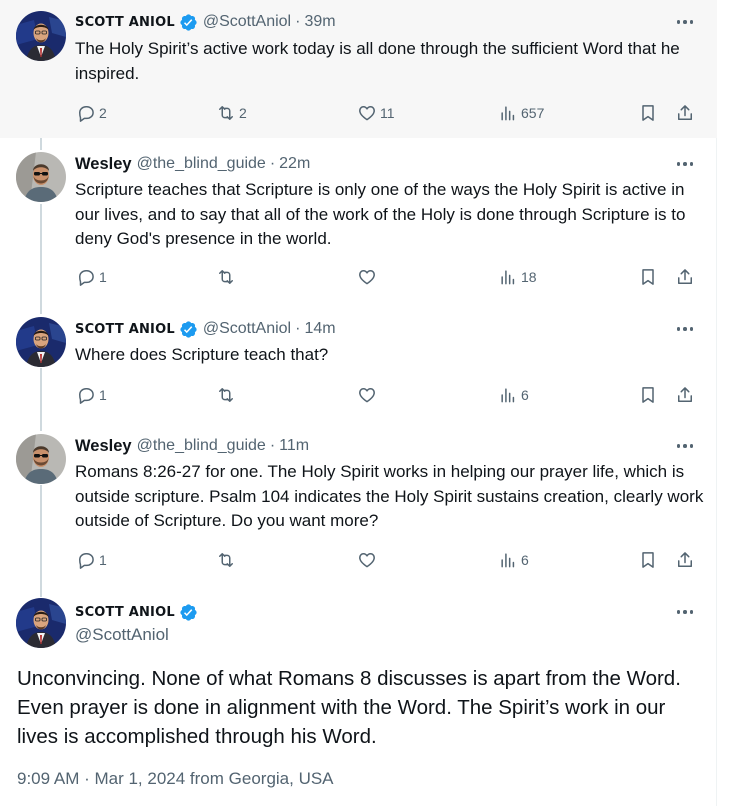 Image resolution: width=733 pixels, height=806 pixels. I want to click on tweet-header: SCOTT ANIOL @ScottAniol · 39m, so click(205, 22).